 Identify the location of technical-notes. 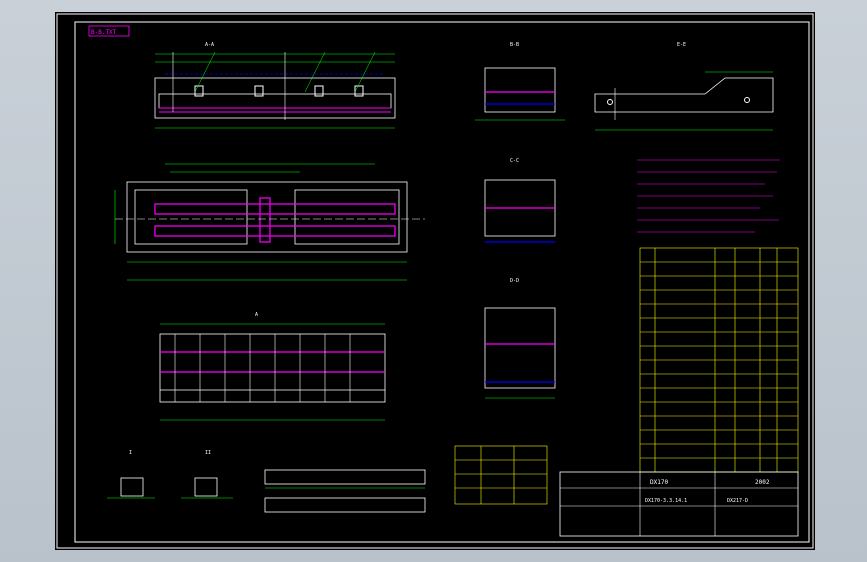
(708, 196).